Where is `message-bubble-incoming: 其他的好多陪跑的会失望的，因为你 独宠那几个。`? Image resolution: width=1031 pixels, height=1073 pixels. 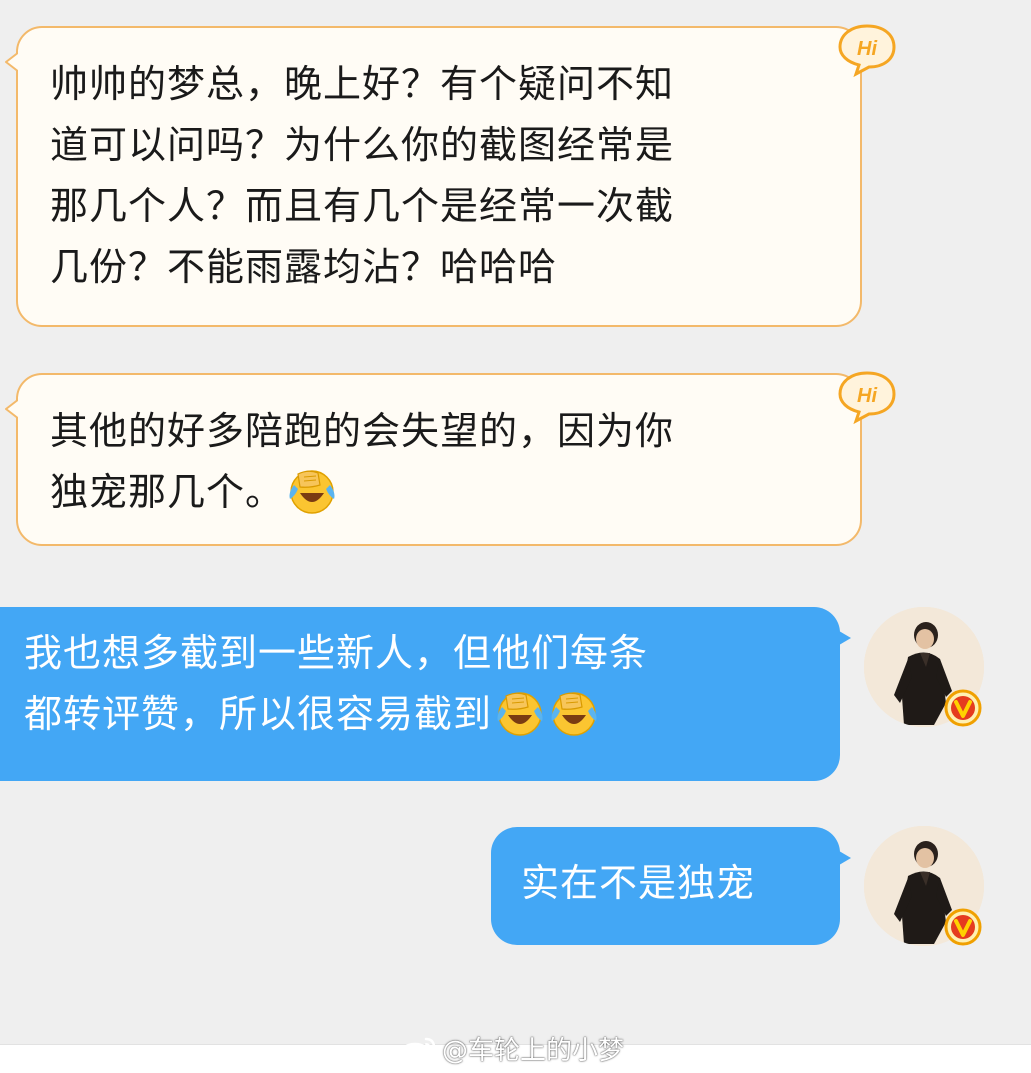
message-bubble-incoming: 其他的好多陪跑的会失望的，因为你 独宠那几个。 is located at coordinates (433, 459).